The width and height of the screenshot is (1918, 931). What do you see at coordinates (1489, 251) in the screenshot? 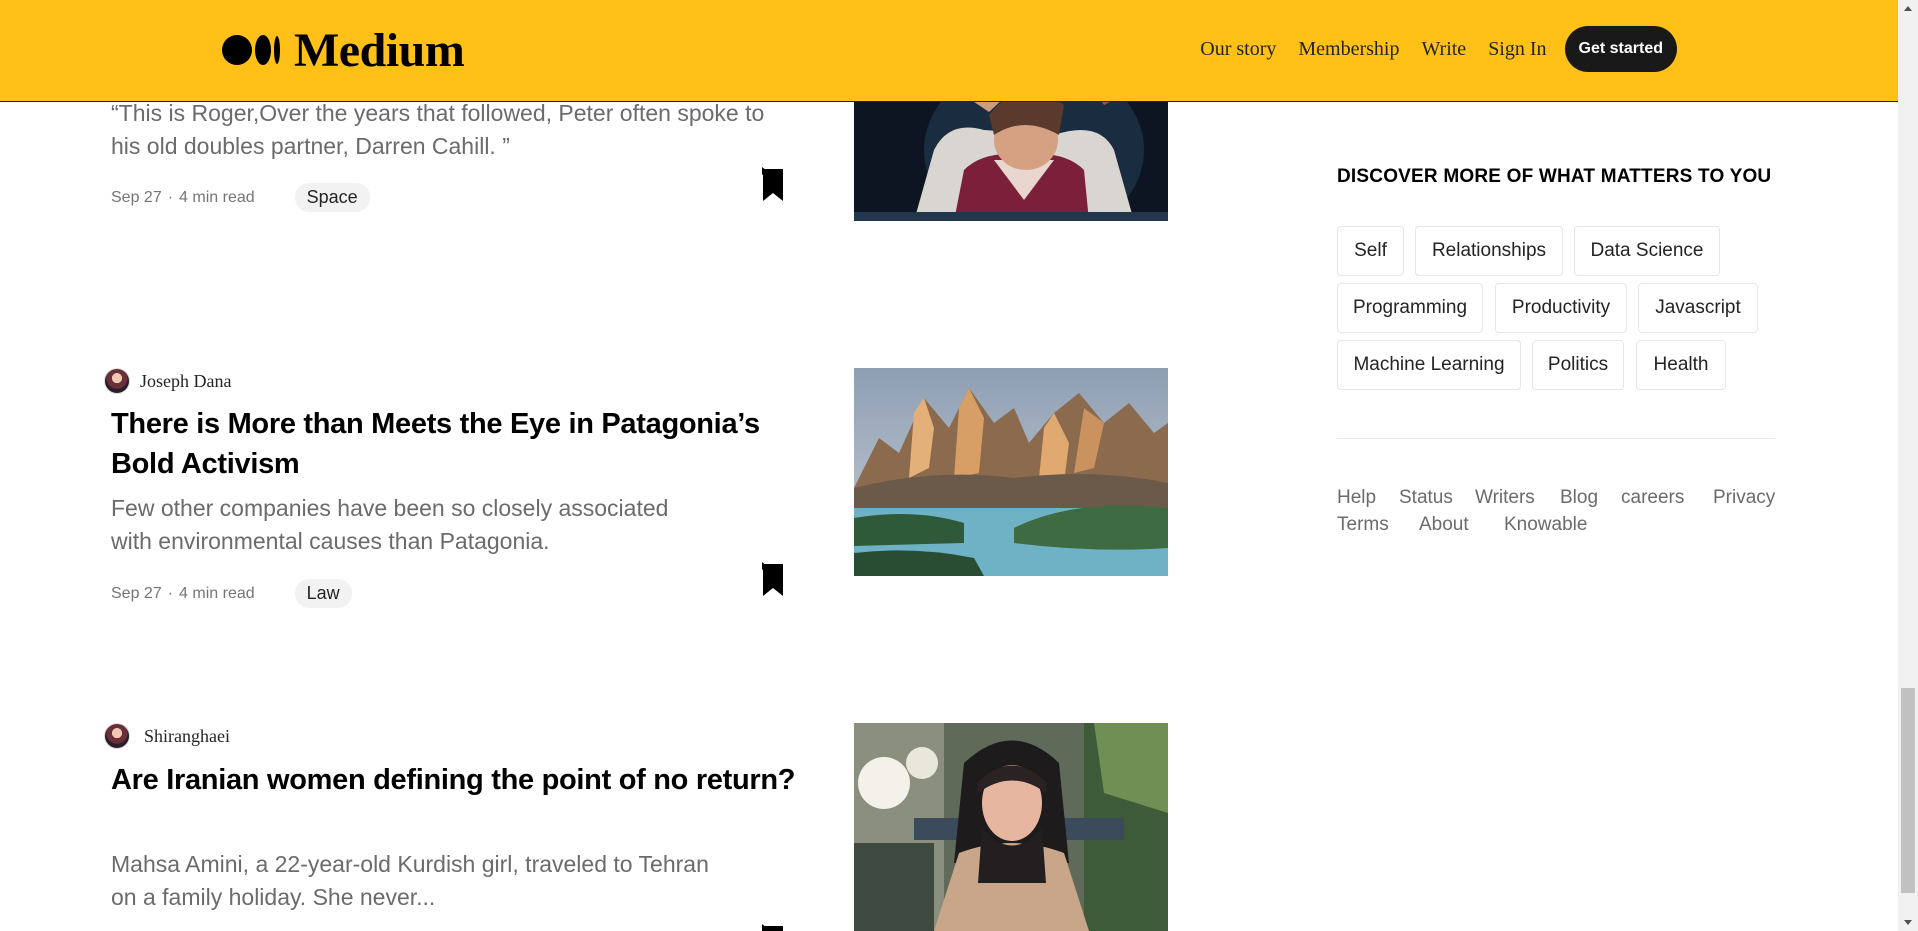
I see `topic-relationships: Relationships` at bounding box center [1489, 251].